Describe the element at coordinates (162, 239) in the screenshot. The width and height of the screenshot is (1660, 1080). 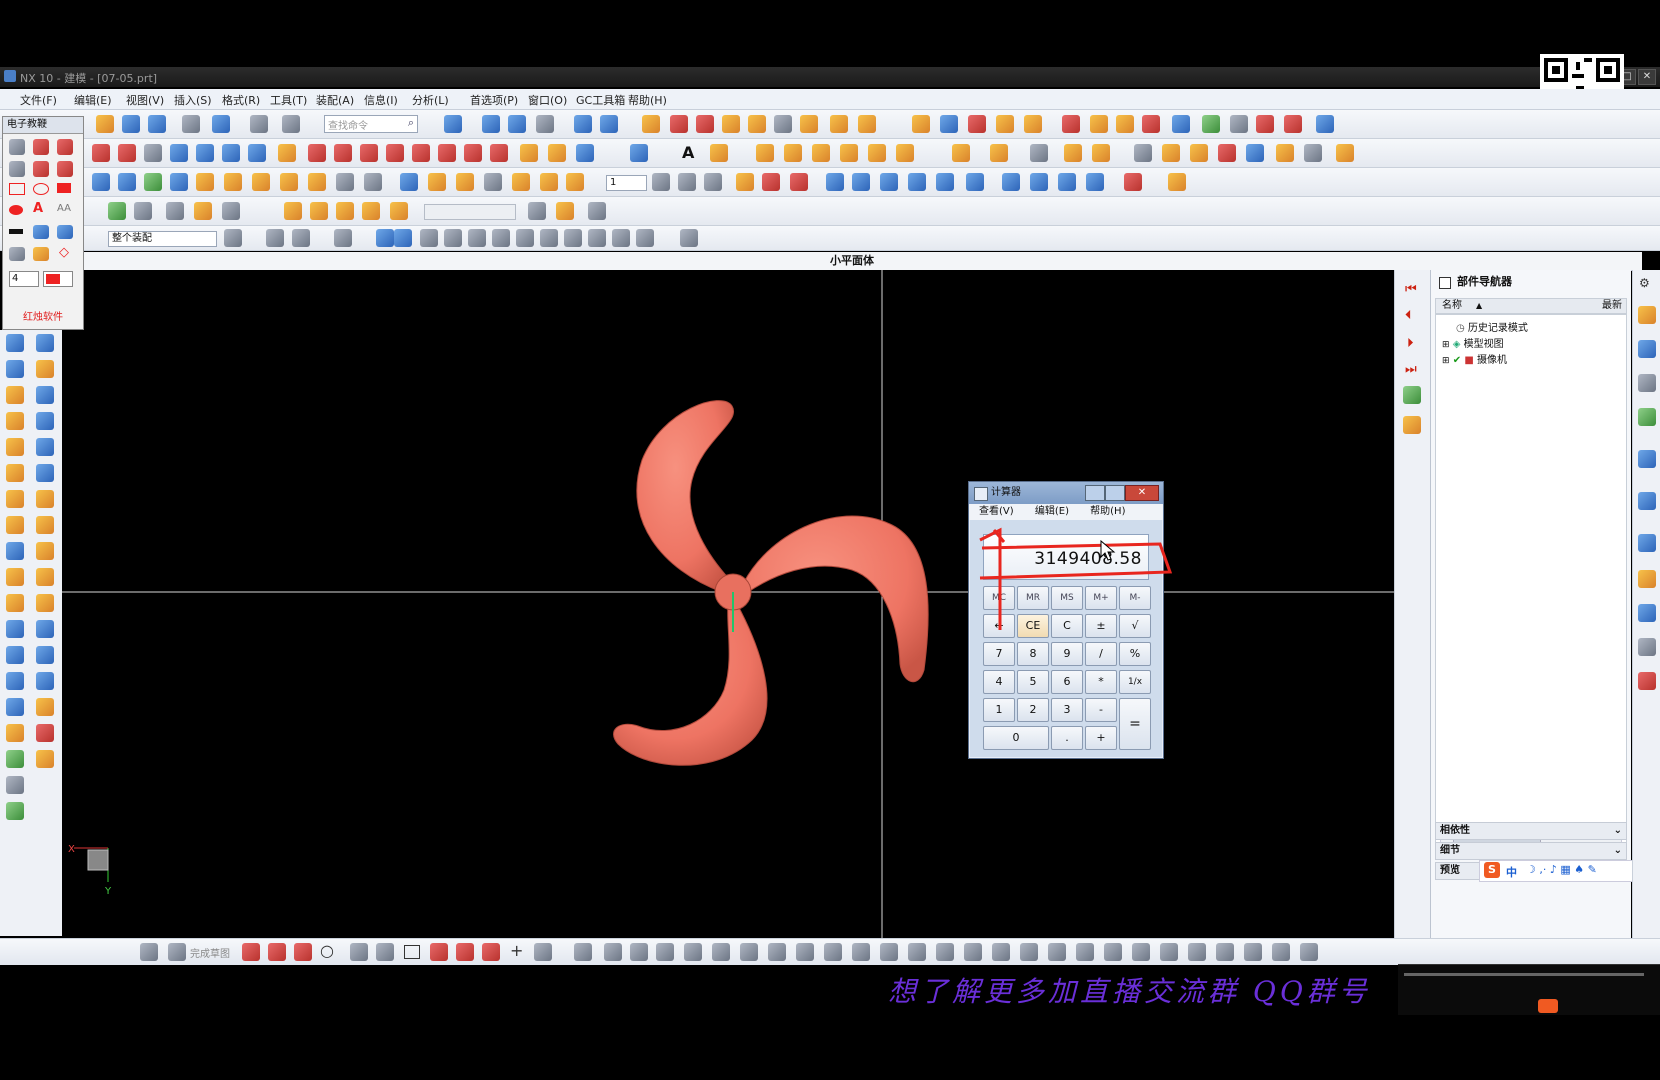
I see `assembly-filter-select: 整个装配` at that location.